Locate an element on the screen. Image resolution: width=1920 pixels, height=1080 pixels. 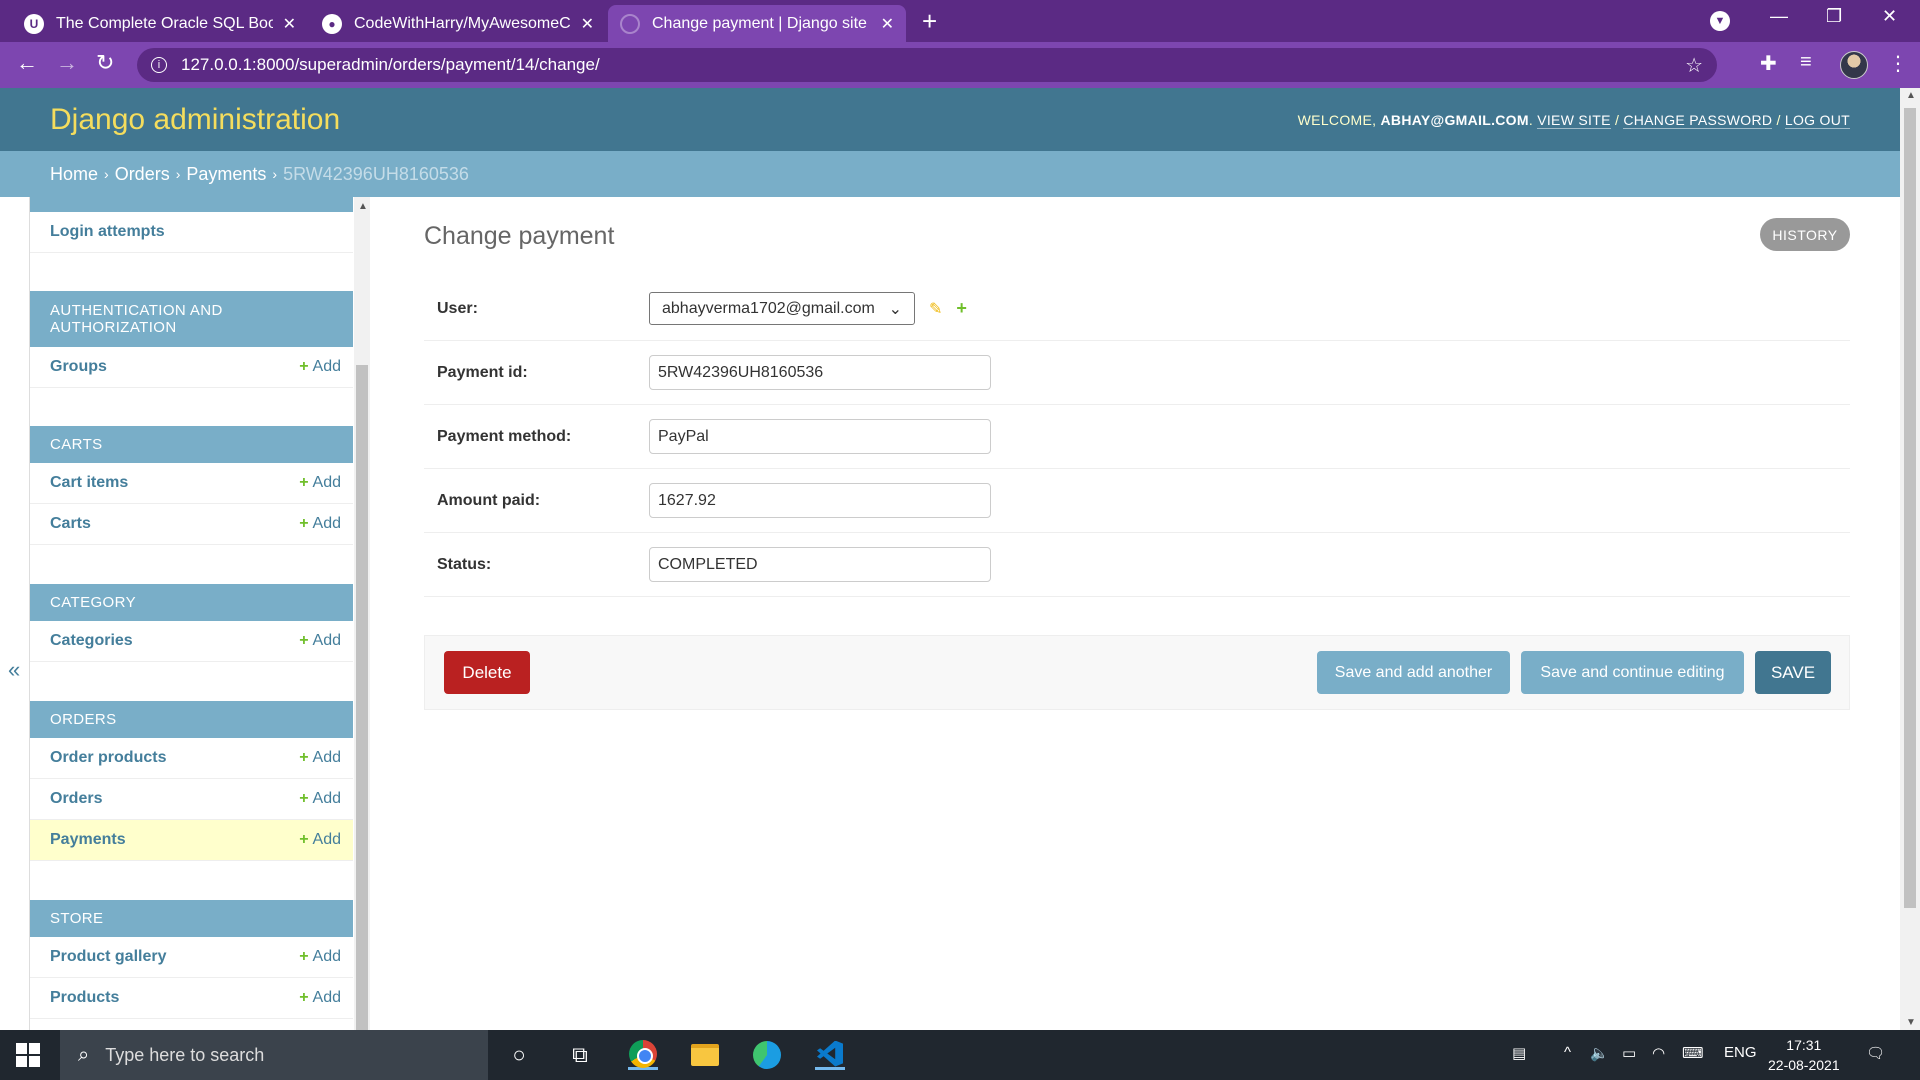
sidebar-item-payments: Payments + Add is located at coordinates (191, 840).